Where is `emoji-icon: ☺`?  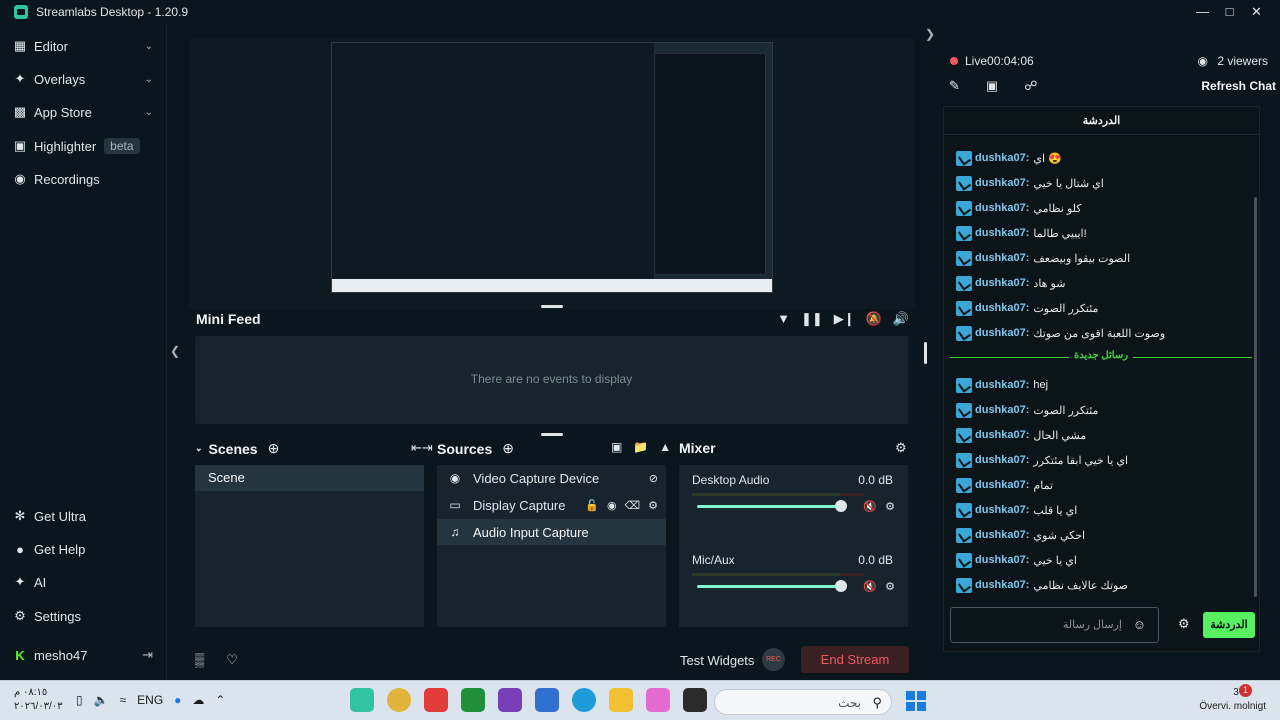
emoji-icon: ☺ is located at coordinates (1139, 624).